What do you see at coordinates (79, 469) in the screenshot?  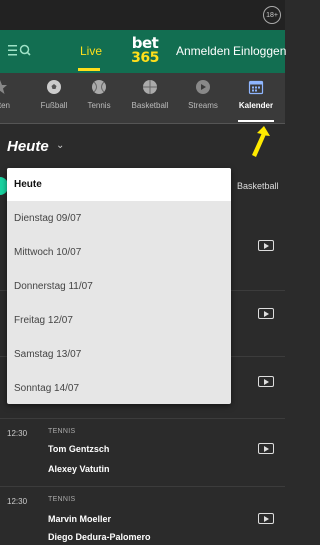 I see `event-player-2: Alexey Vatutin` at bounding box center [79, 469].